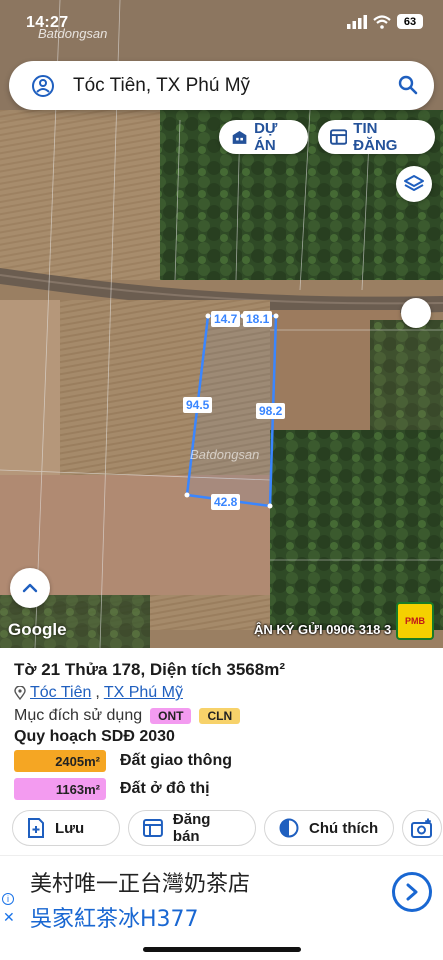 This screenshot has height=960, width=443. What do you see at coordinates (165, 788) in the screenshot?
I see `plan-label: Đất ở đô thị` at bounding box center [165, 788].